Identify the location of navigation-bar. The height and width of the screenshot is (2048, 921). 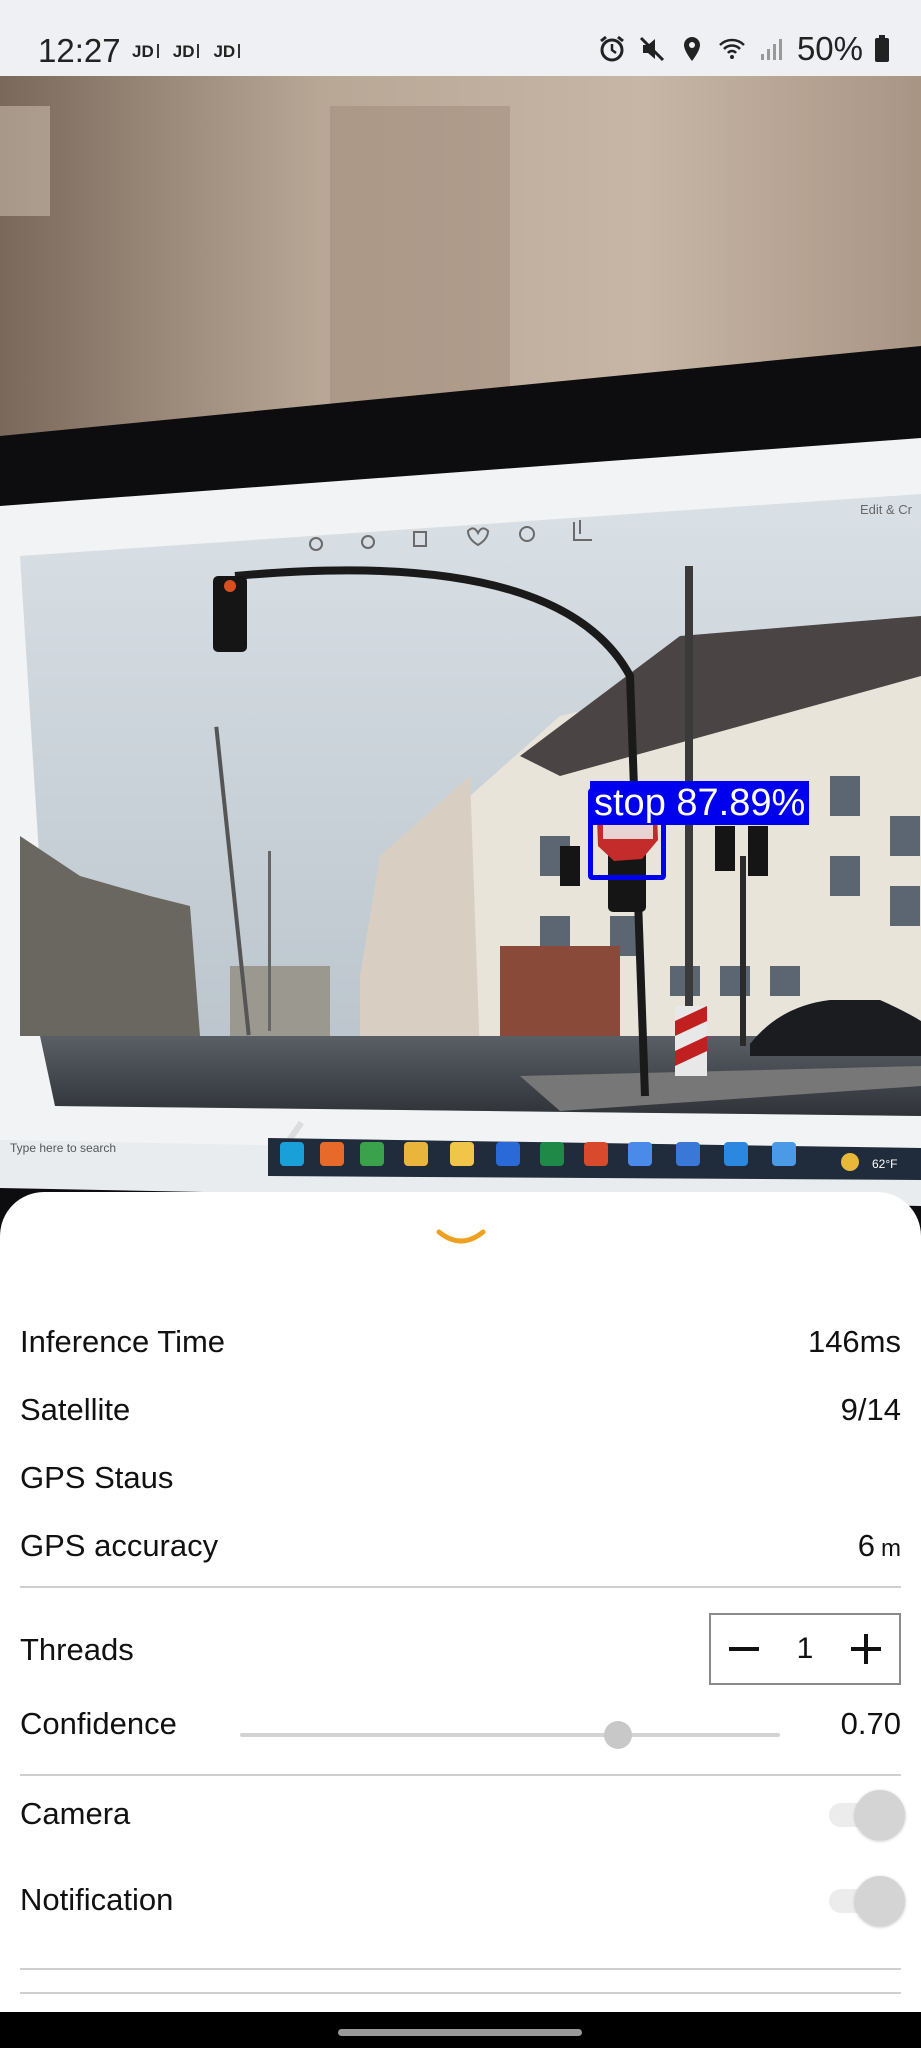
(460, 2030).